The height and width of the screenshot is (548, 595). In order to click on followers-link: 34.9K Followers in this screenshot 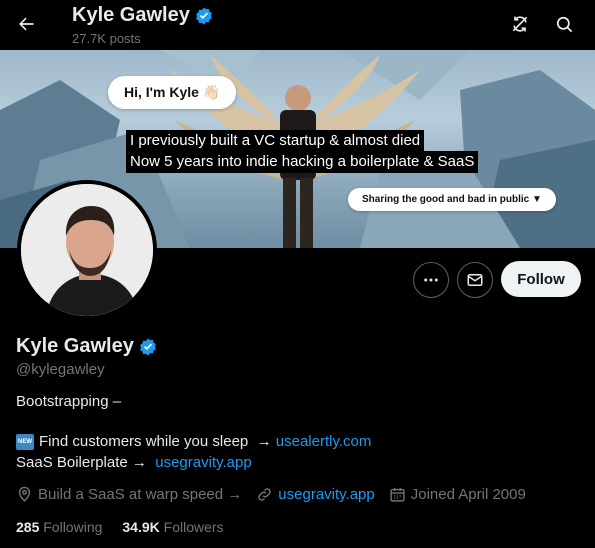, I will do `click(172, 527)`.